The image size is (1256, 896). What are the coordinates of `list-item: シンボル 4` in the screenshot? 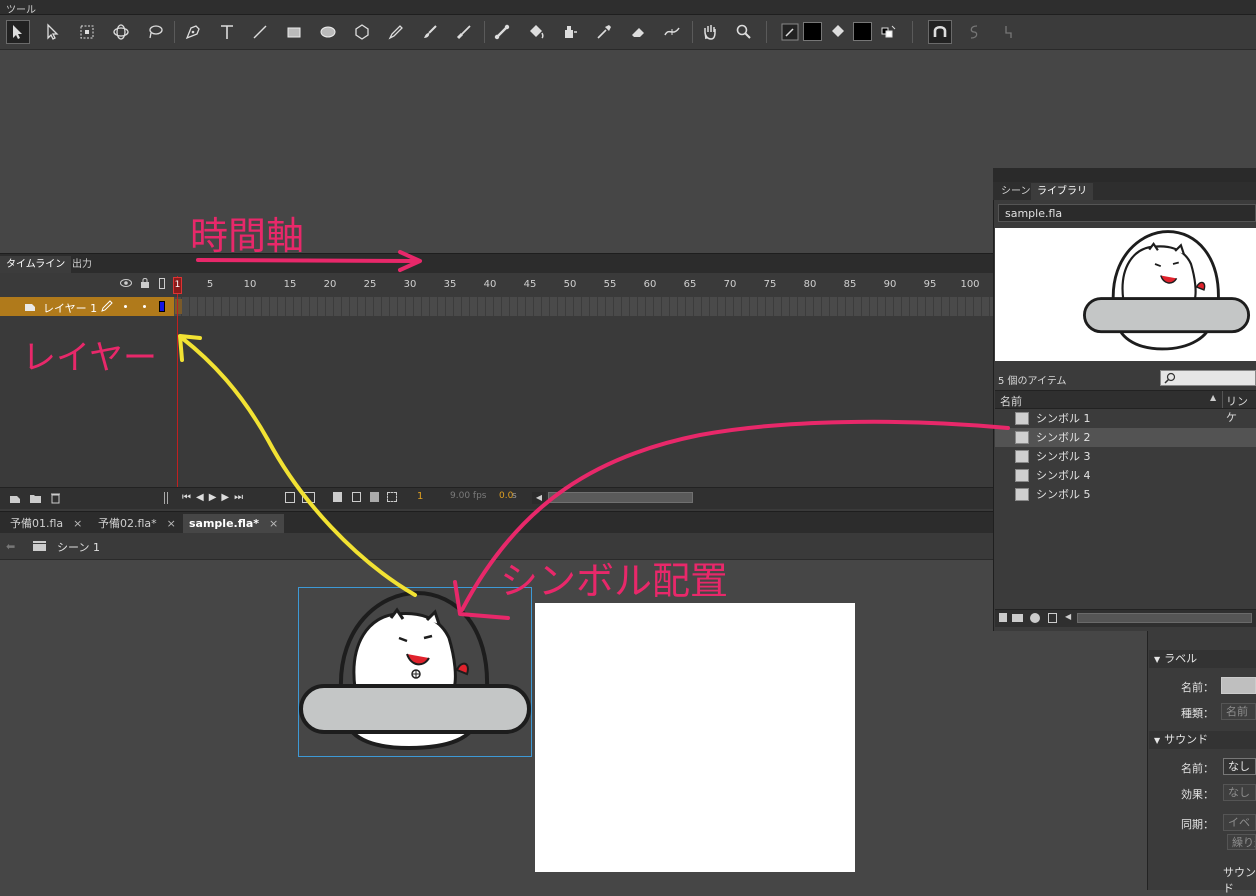 It's located at (1125, 475).